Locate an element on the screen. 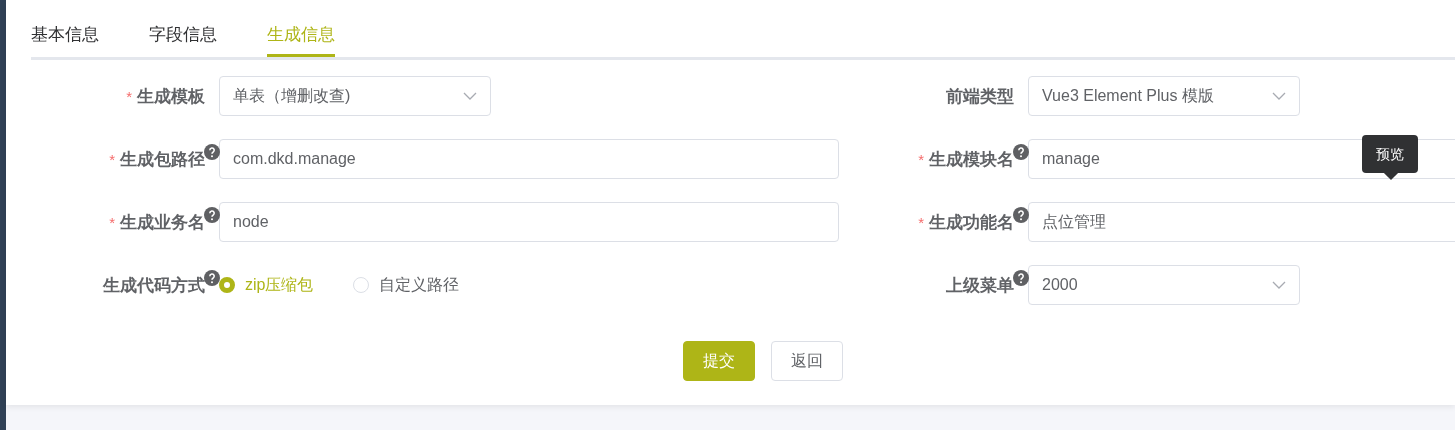 This screenshot has height=430, width=1455. field-label: 生成业务名 is located at coordinates (162, 222).